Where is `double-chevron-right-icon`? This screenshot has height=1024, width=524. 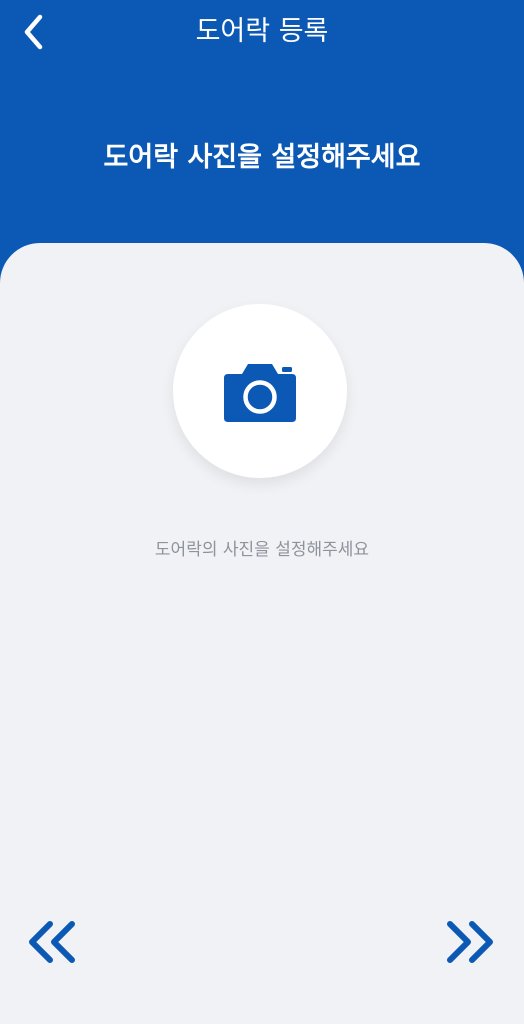
double-chevron-right-icon is located at coordinates (470, 942).